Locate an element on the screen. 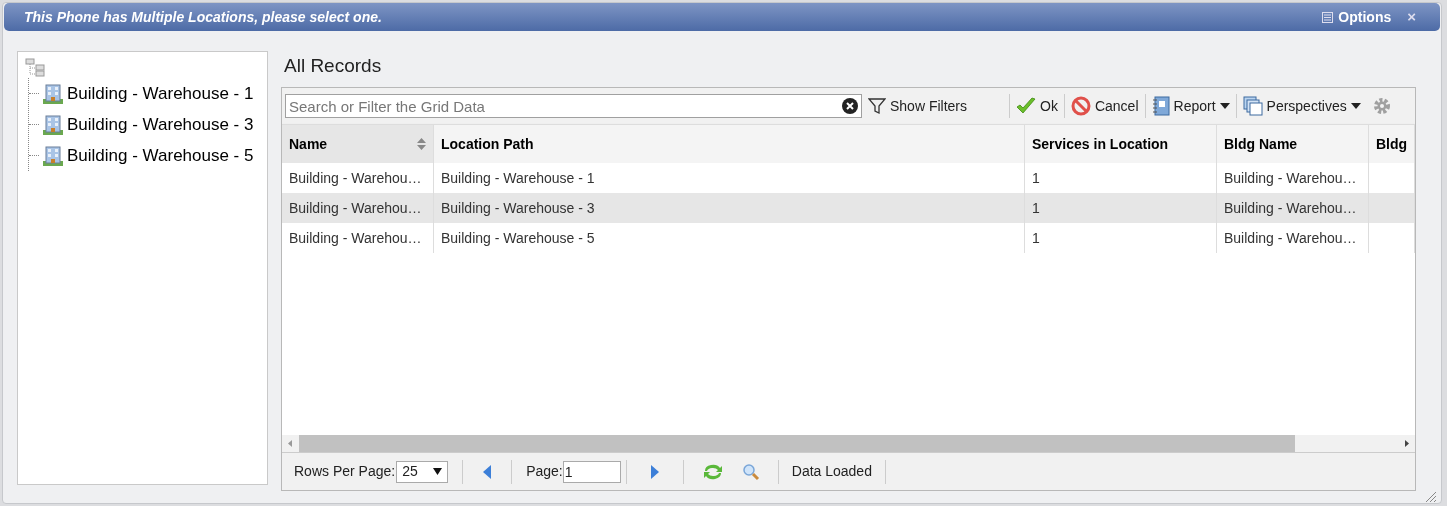  search-field: Search or Filter the Grid Data is located at coordinates (573, 106).